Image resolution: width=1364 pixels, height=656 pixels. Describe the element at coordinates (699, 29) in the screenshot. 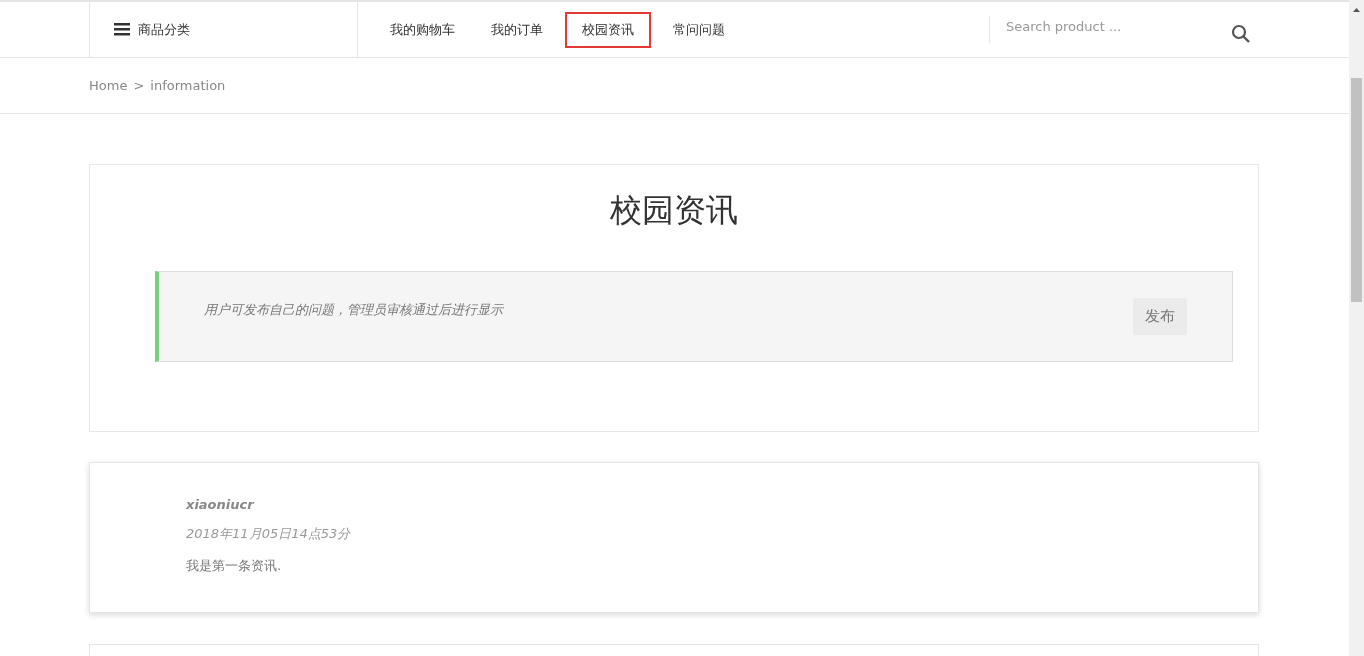

I see `nav-link: 常问问题` at that location.